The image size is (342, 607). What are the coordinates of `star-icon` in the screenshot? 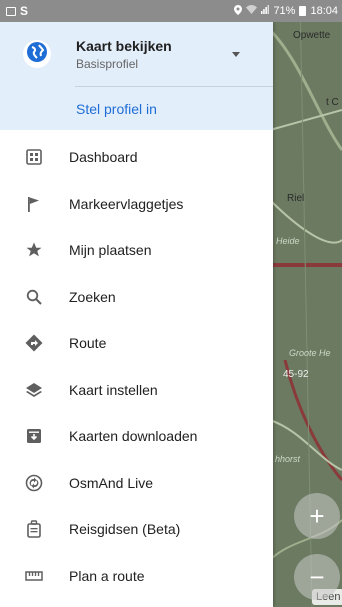 It's located at (34, 250).